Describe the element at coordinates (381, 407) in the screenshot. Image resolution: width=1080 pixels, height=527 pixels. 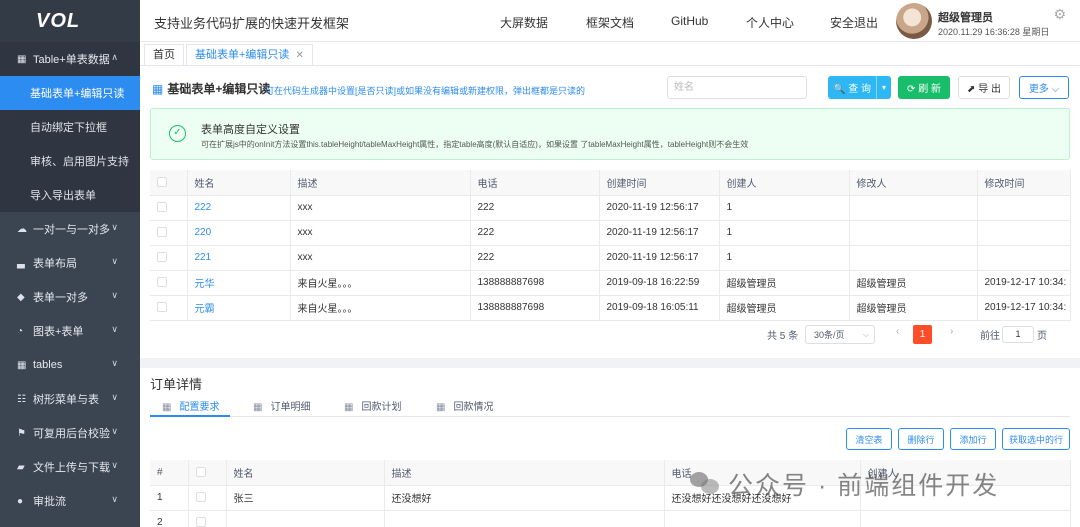
I see `detail-tab-label: 回款计划` at that location.